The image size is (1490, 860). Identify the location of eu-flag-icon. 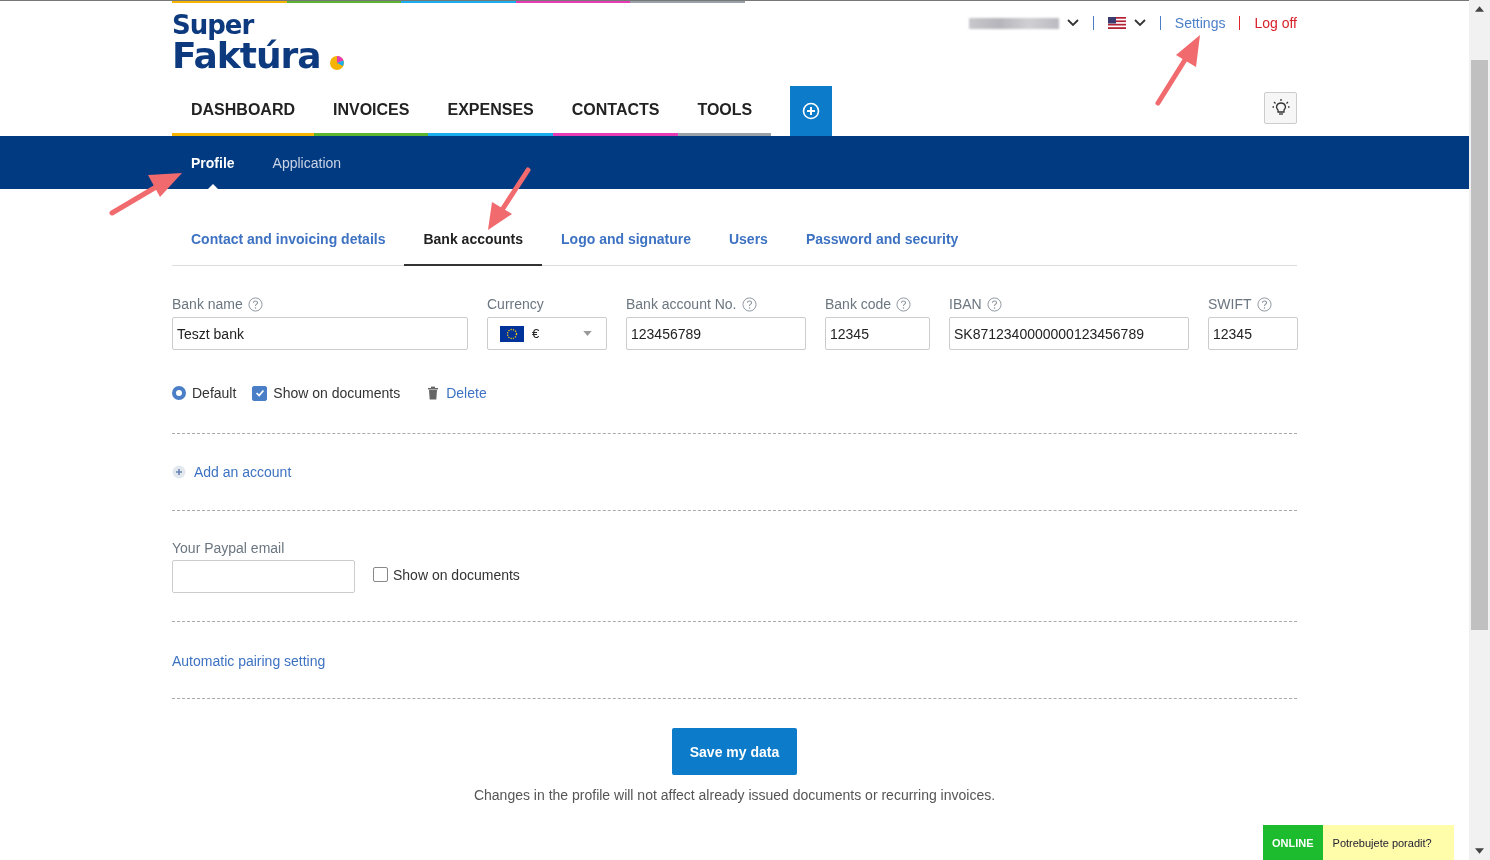
(512, 333).